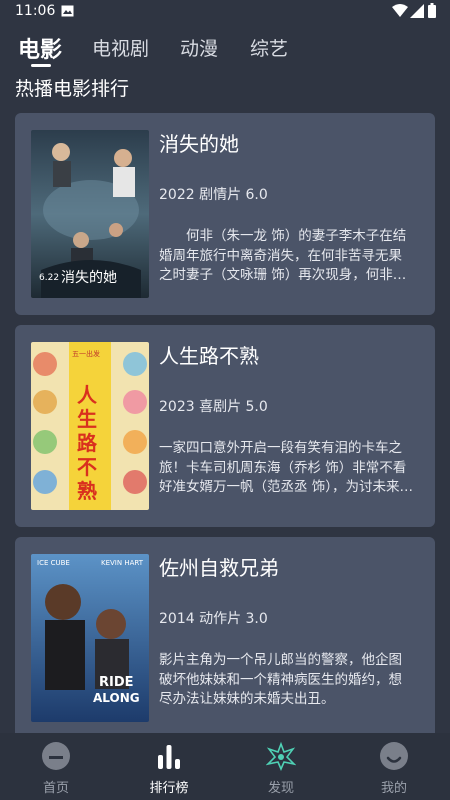 The width and height of the screenshot is (450, 800). Describe the element at coordinates (116, 682) in the screenshot. I see `svg-text: RIDE` at that location.